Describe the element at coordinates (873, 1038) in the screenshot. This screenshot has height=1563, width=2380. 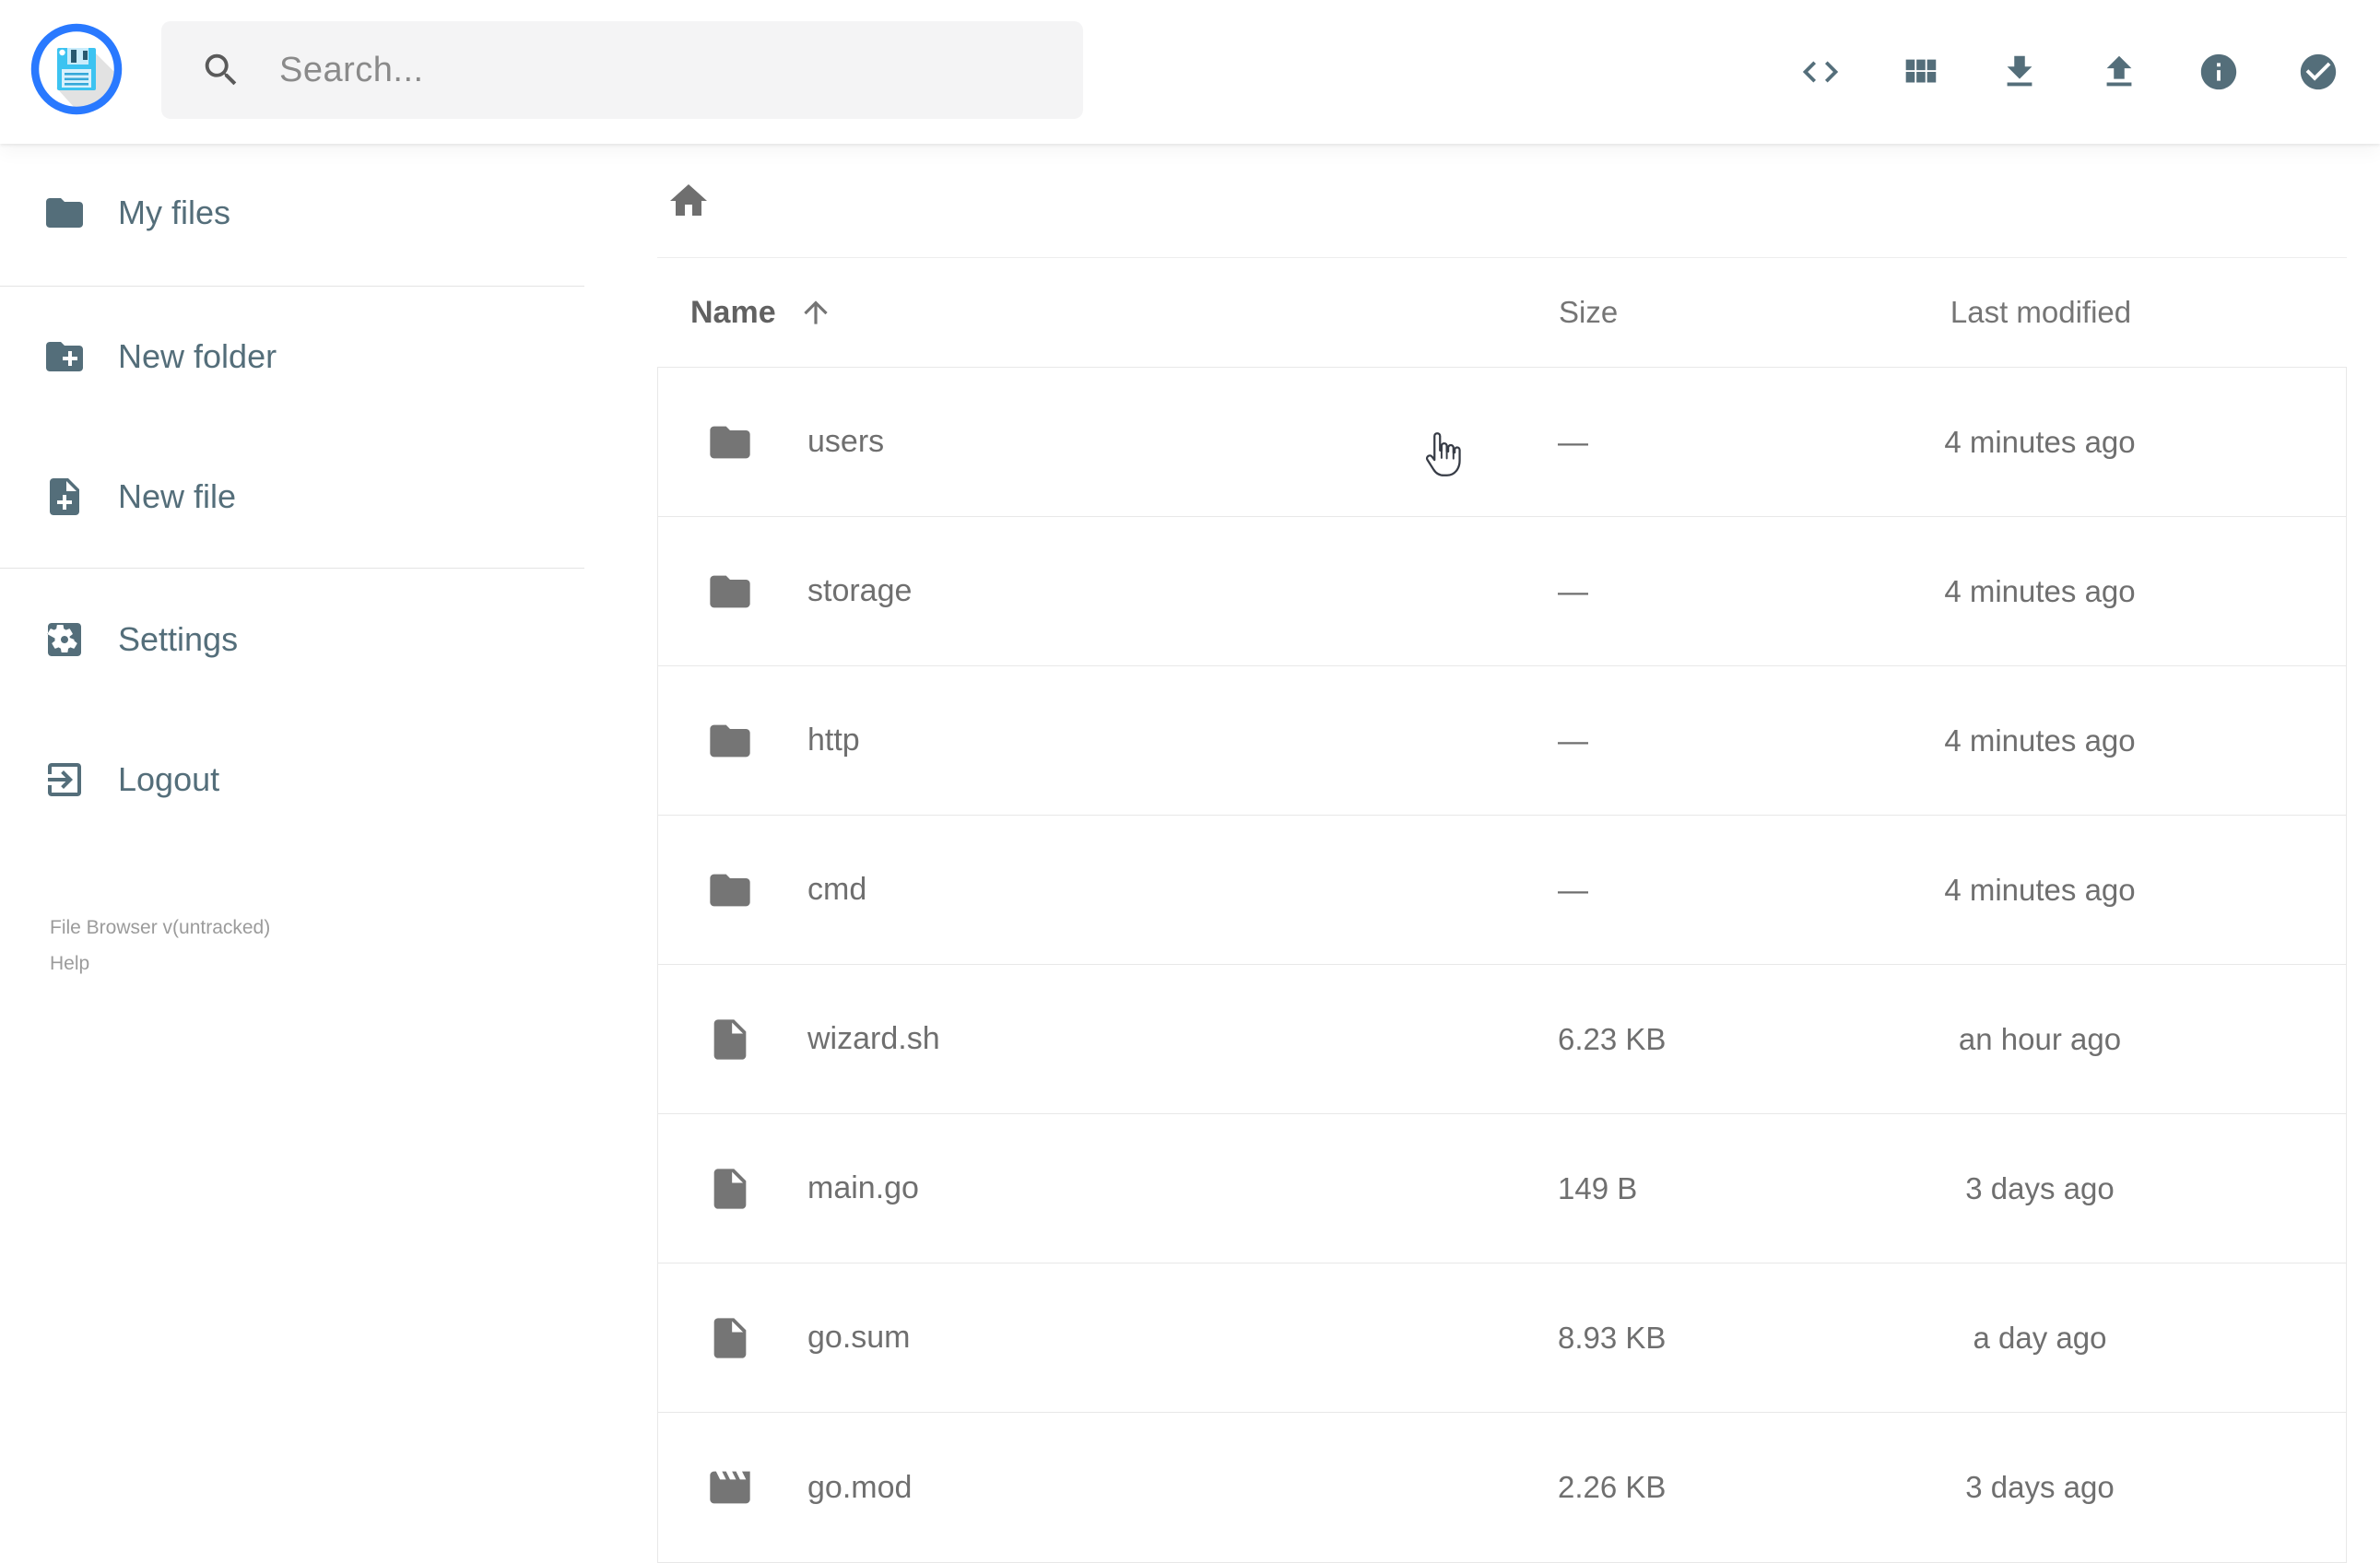
I see `item-name: wizard.sh` at that location.